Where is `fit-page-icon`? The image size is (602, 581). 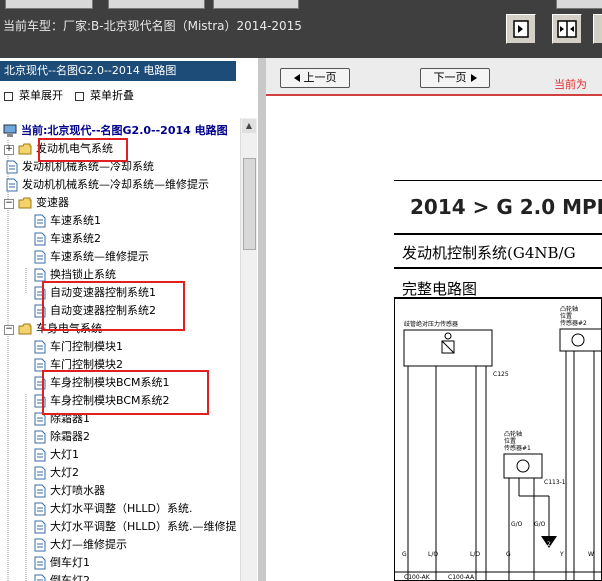 fit-page-icon is located at coordinates (521, 29).